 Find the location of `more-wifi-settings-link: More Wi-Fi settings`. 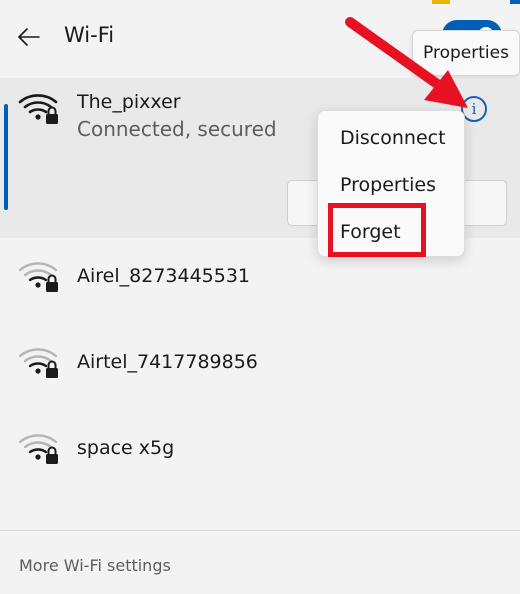

more-wifi-settings-link: More Wi-Fi settings is located at coordinates (95, 565).